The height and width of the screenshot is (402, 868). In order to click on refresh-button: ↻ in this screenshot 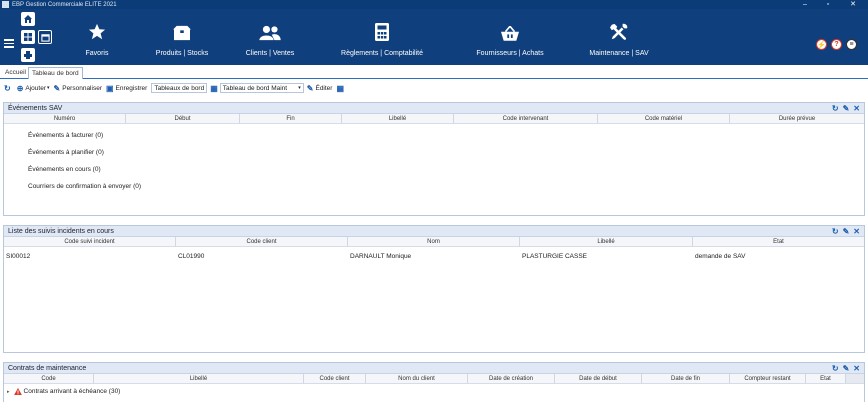, I will do `click(8, 88)`.